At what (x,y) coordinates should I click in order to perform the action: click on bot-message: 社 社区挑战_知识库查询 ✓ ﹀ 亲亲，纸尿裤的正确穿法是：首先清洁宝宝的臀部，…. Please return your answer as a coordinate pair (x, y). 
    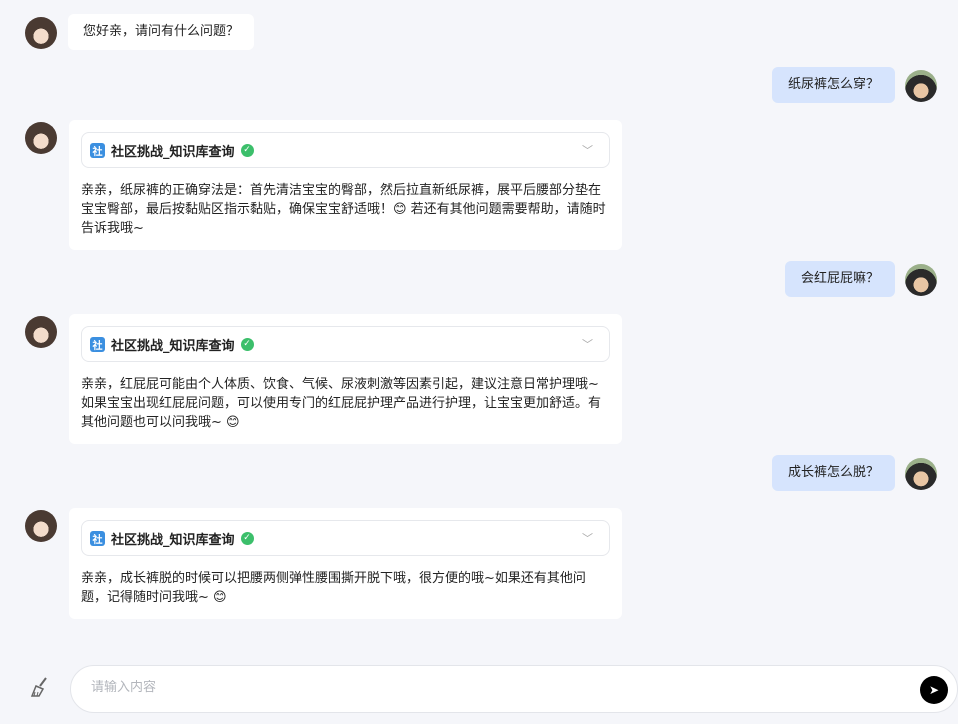
    Looking at the image, I should click on (345, 185).